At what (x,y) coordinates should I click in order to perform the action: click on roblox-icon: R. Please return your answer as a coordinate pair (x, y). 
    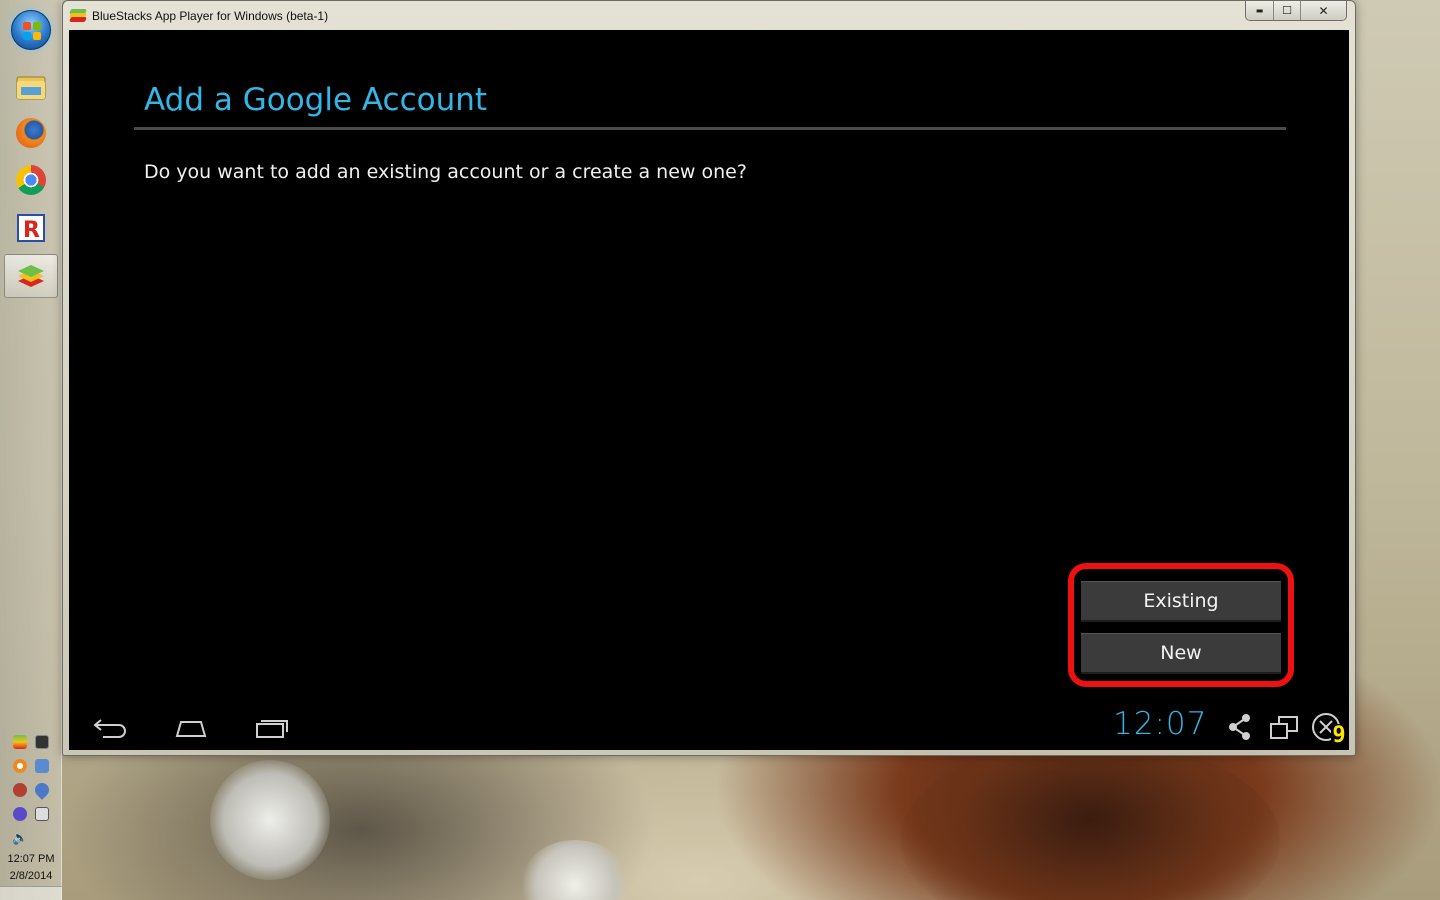
    Looking at the image, I should click on (31, 228).